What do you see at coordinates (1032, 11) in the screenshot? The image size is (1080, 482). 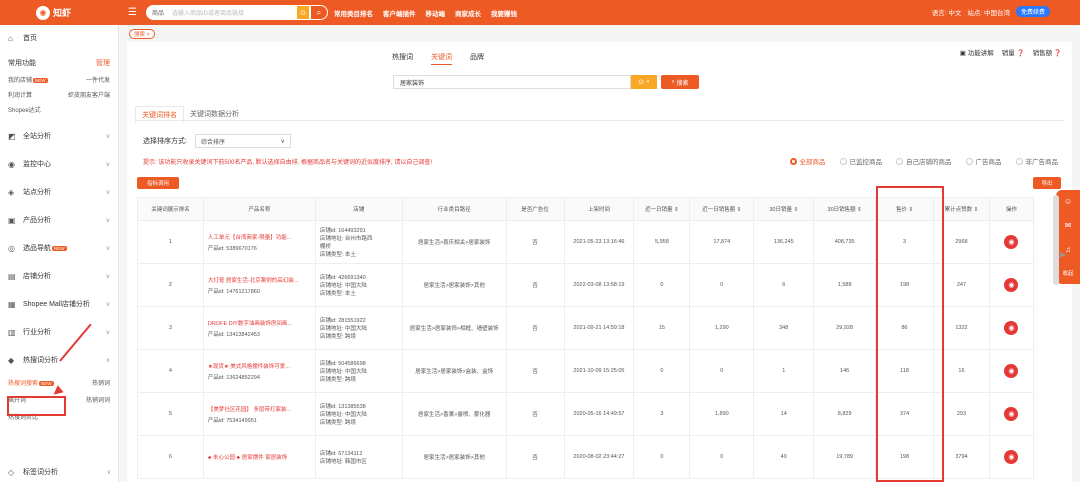 I see `vip-button: 免费续费` at bounding box center [1032, 11].